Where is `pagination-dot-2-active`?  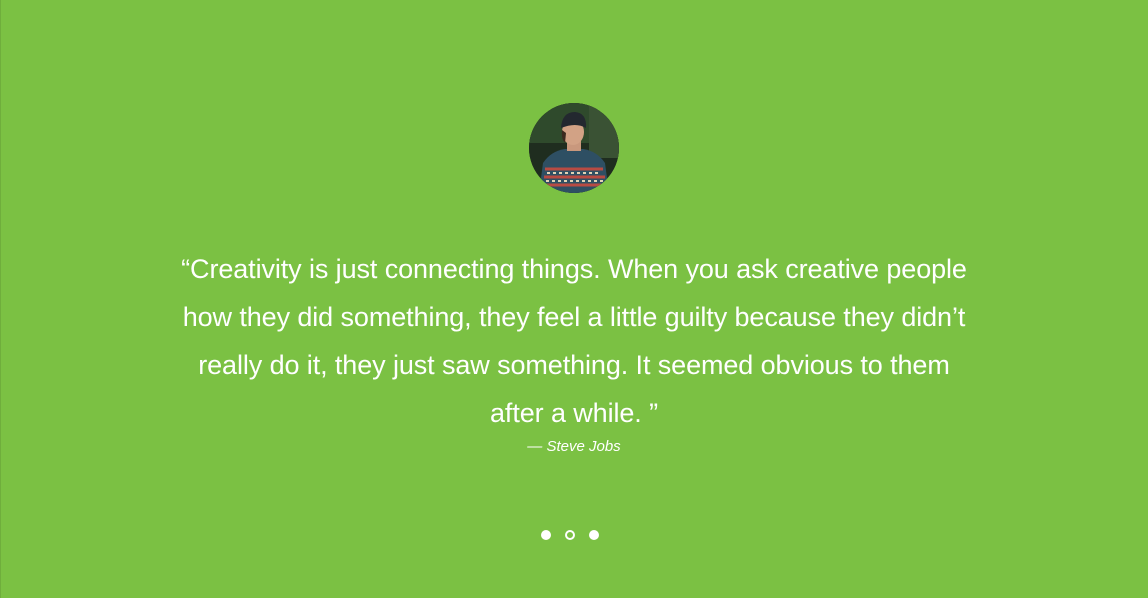
pagination-dot-2-active is located at coordinates (570, 535).